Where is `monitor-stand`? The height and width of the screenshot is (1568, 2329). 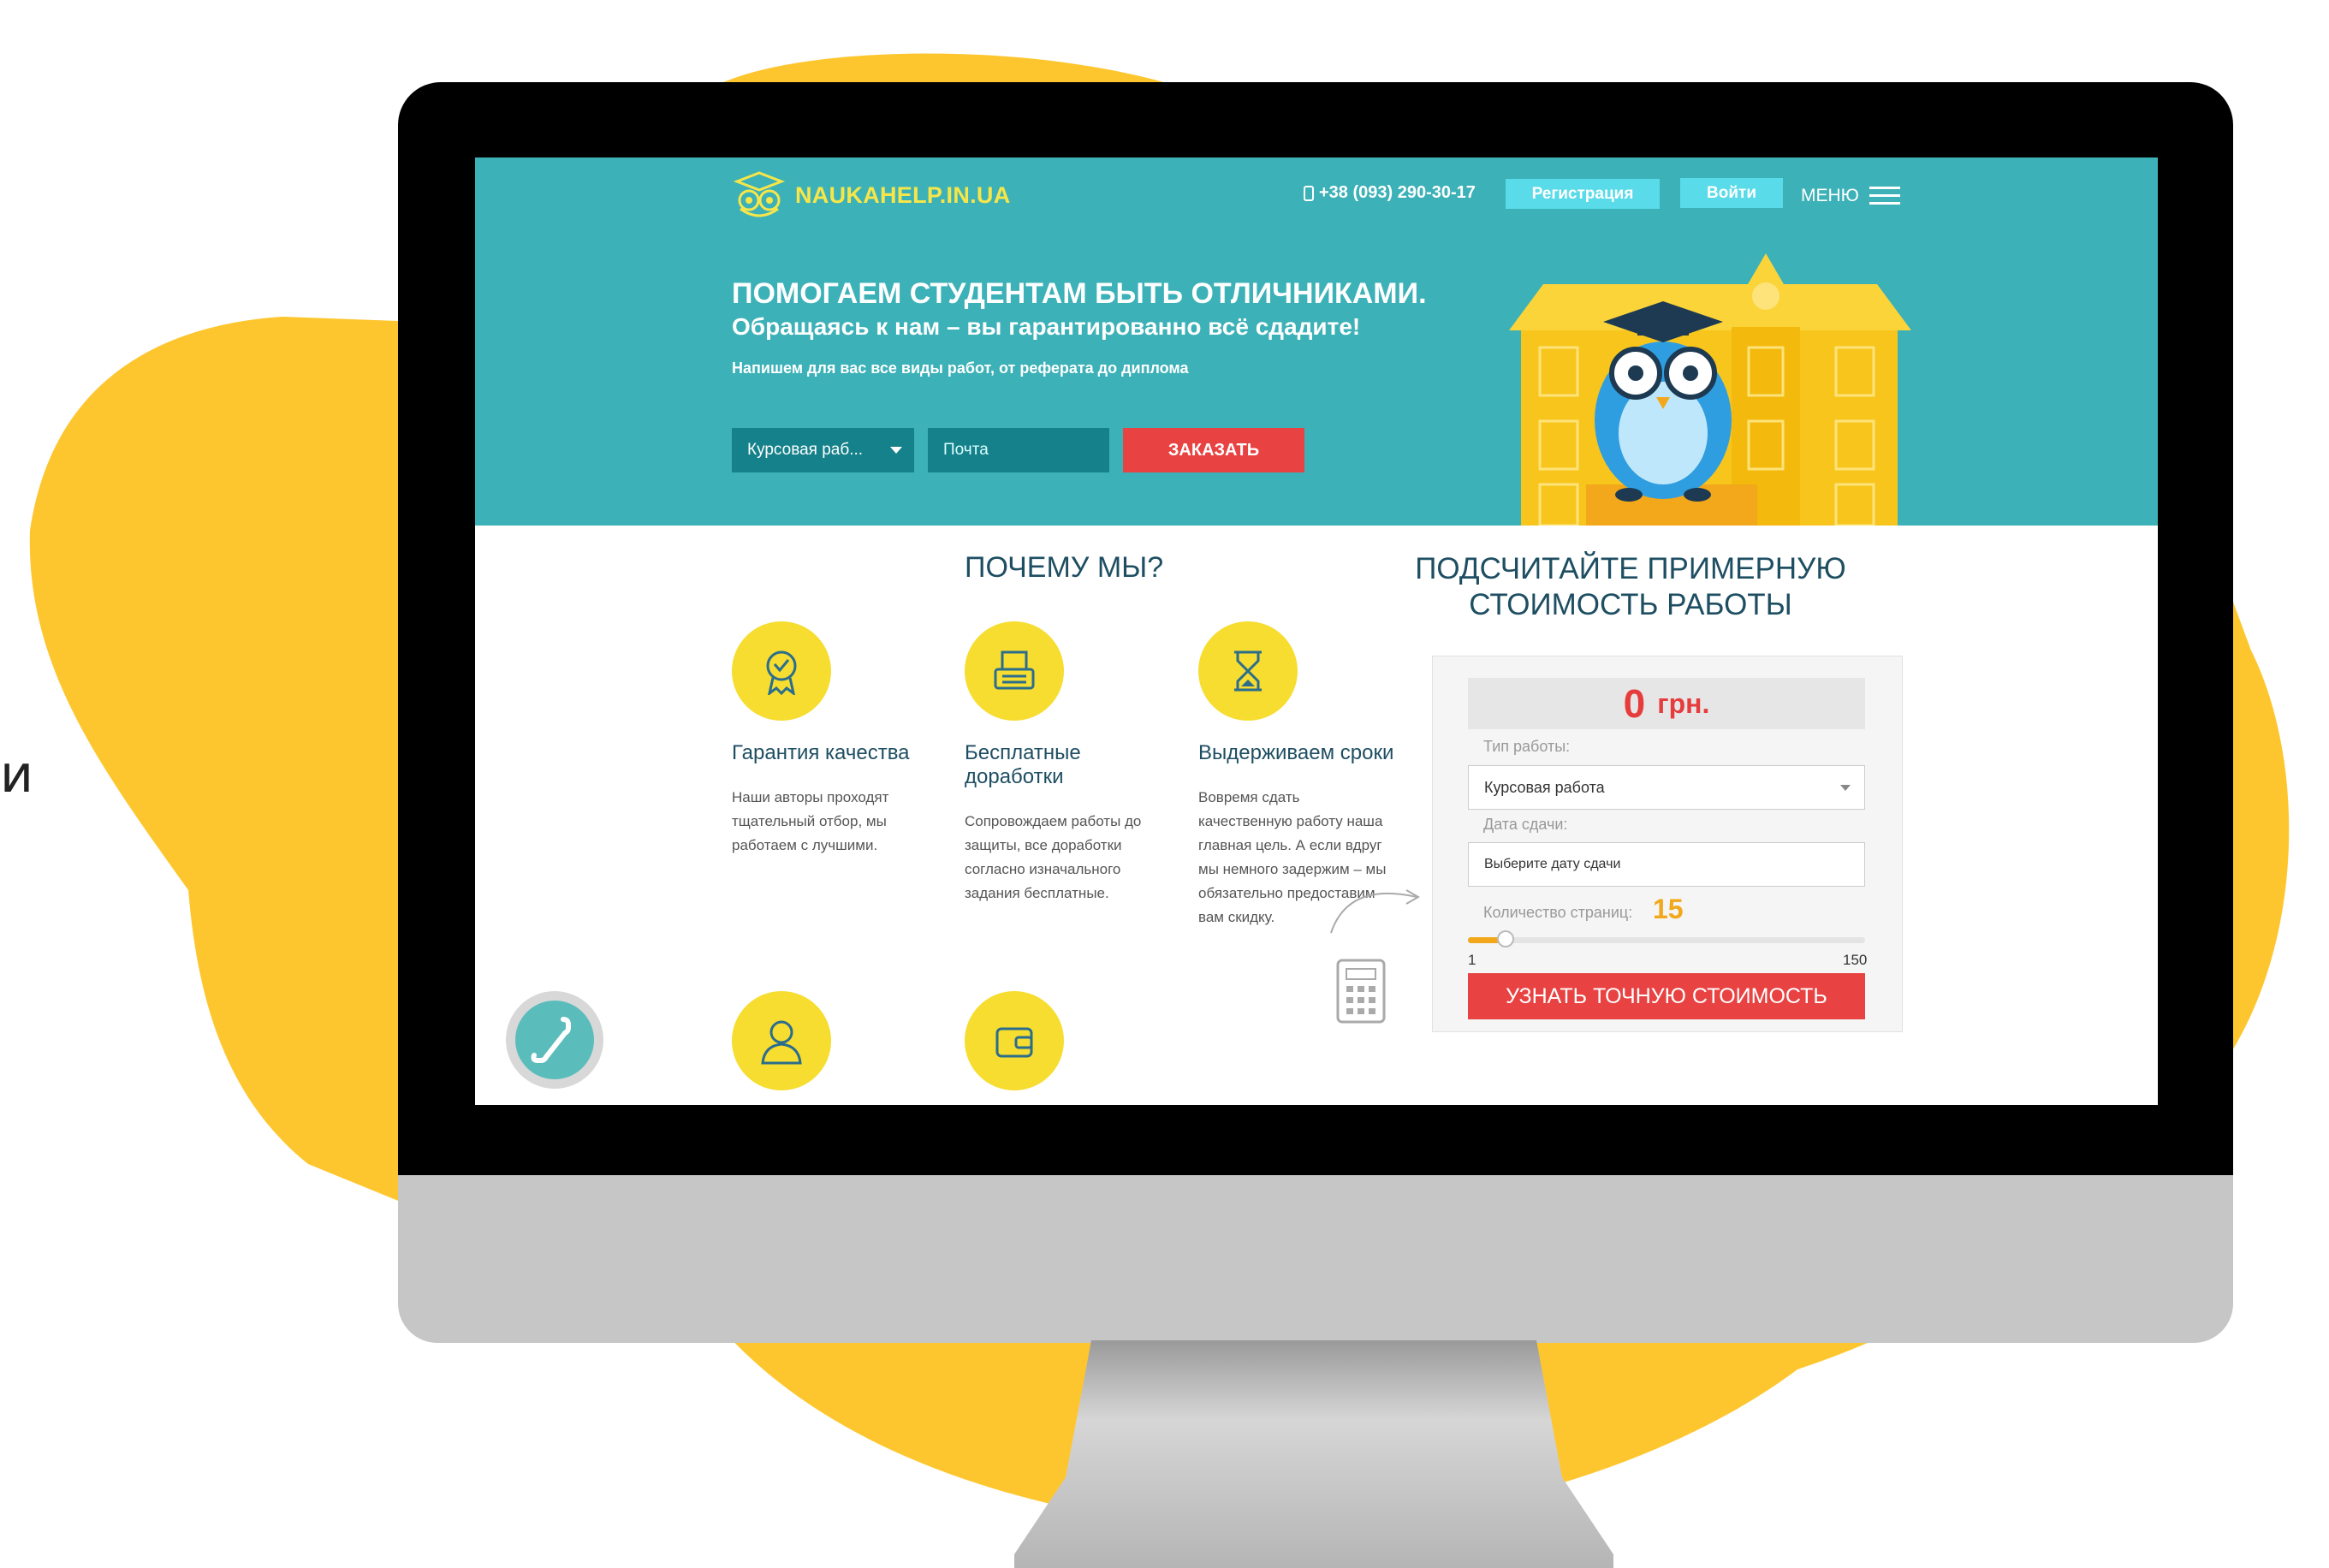
monitor-stand is located at coordinates (1314, 1454).